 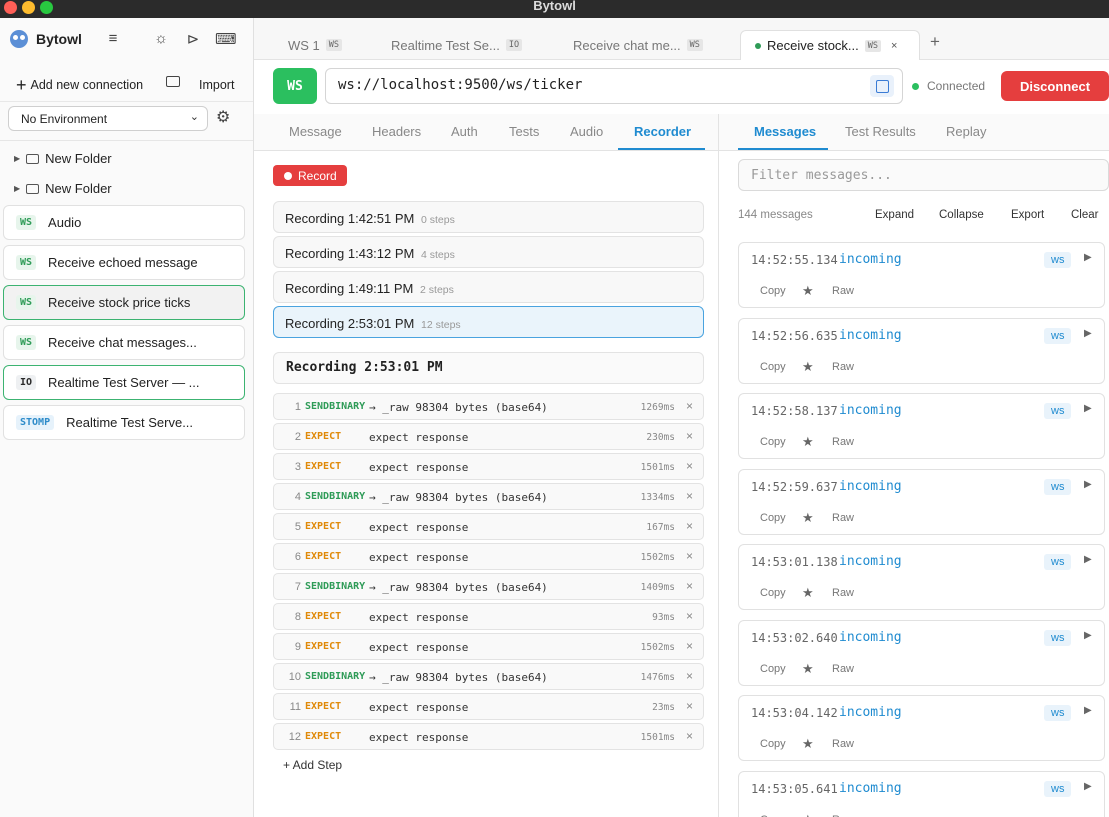 What do you see at coordinates (586, 131) in the screenshot?
I see `tab-audio: Audio` at bounding box center [586, 131].